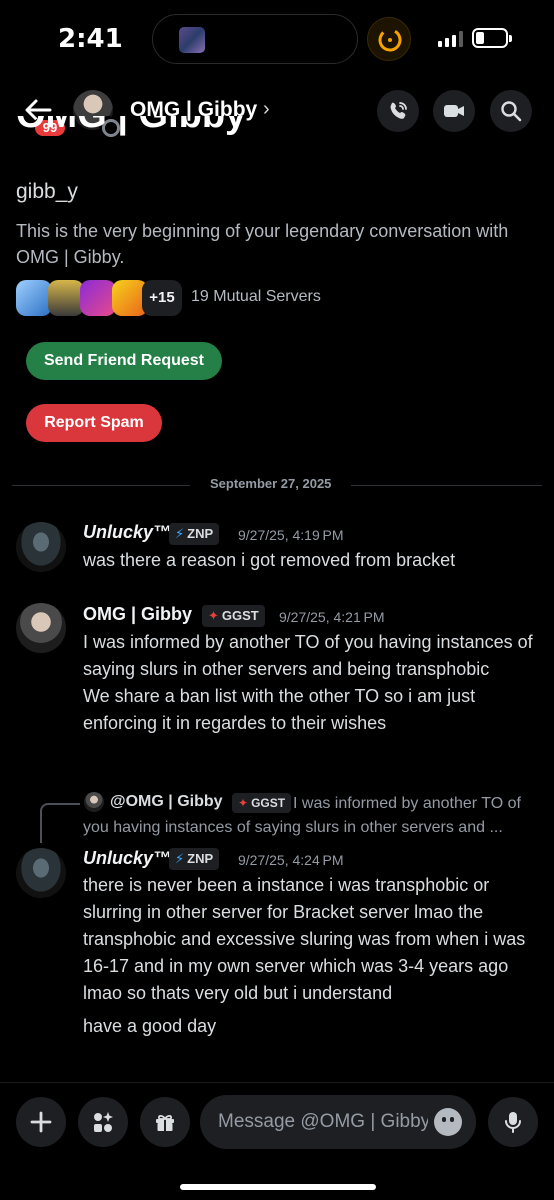  I want to click on mutual-servers-label: 19 Mutual Servers, so click(256, 297).